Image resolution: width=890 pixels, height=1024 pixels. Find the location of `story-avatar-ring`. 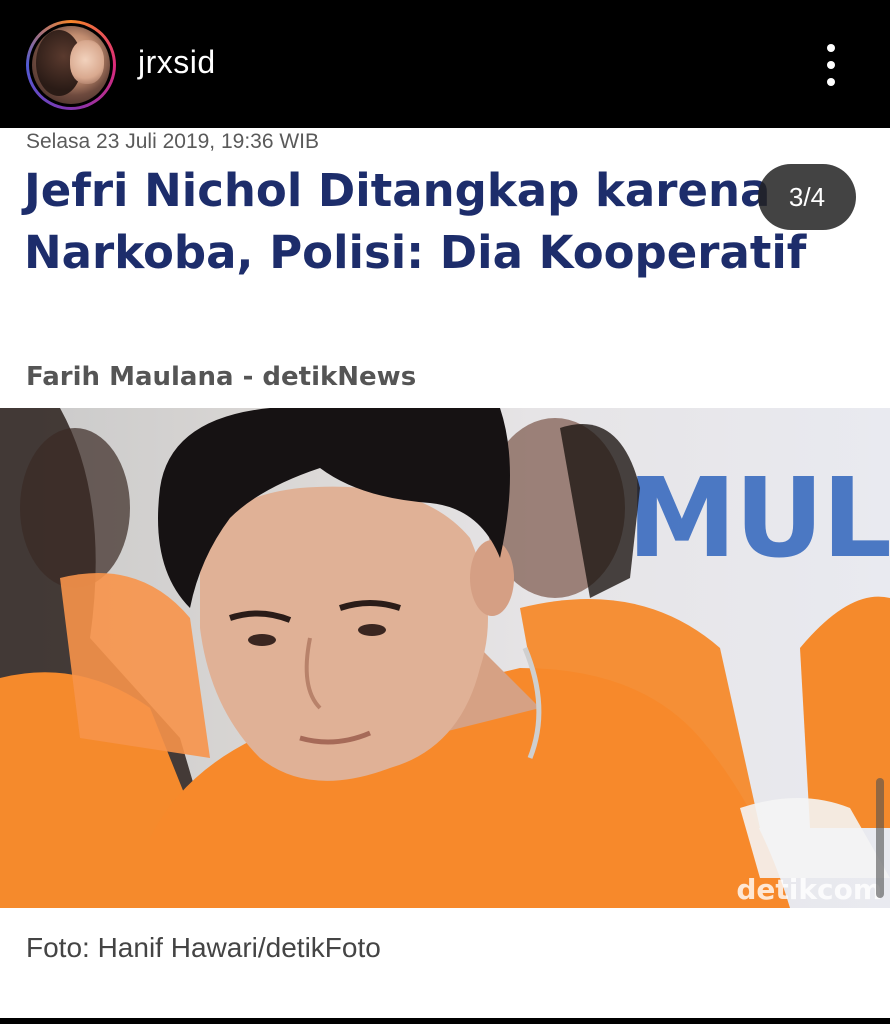

story-avatar-ring is located at coordinates (71, 65).